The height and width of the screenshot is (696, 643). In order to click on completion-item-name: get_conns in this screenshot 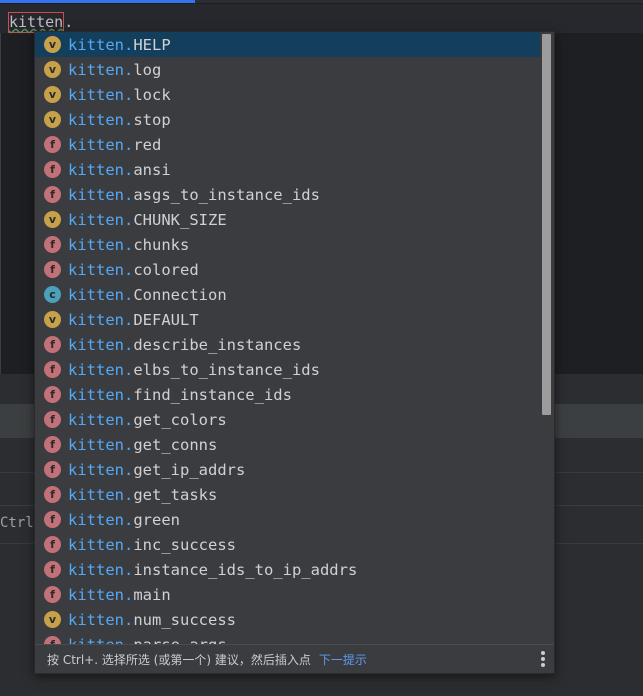, I will do `click(175, 444)`.